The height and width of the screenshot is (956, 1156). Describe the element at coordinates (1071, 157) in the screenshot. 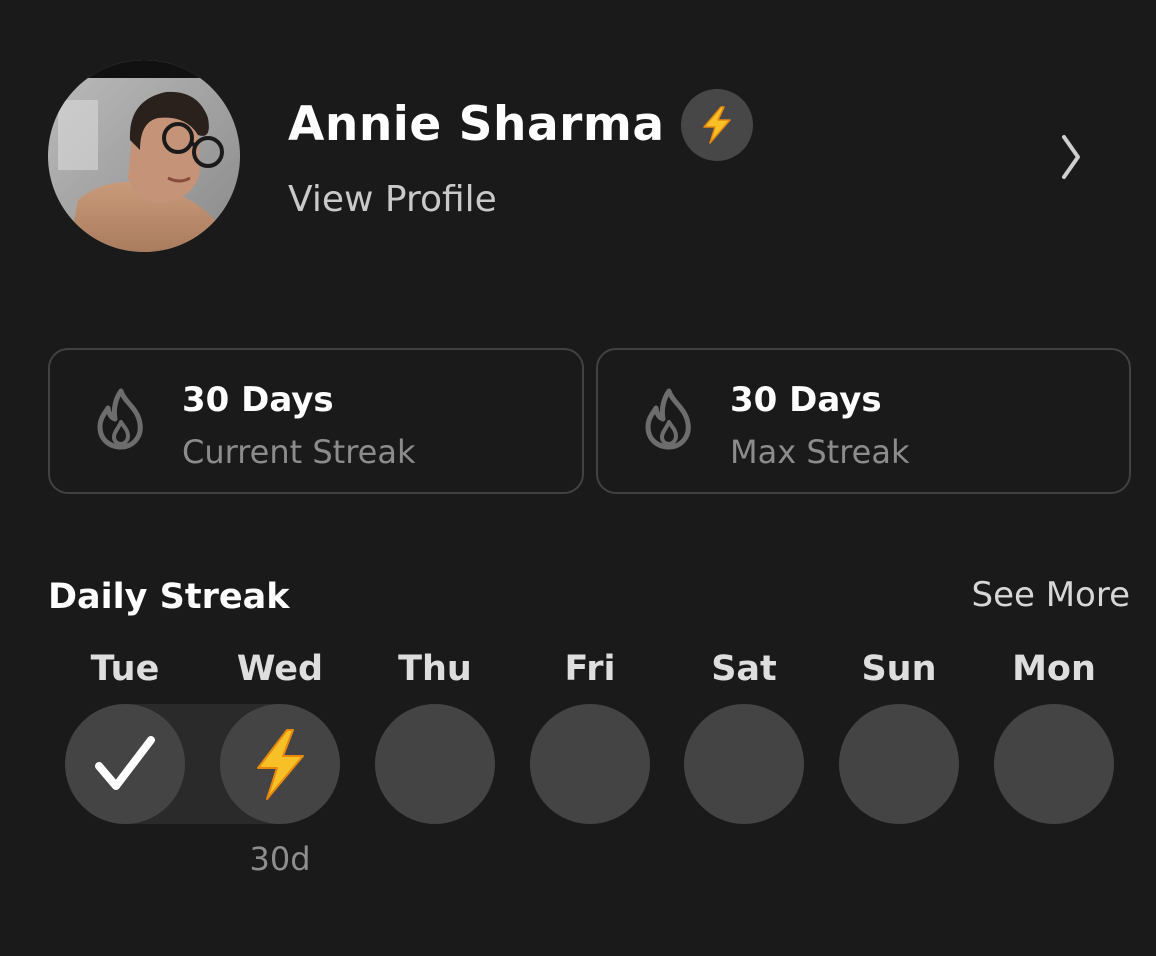

I see `chevron-right-icon` at that location.